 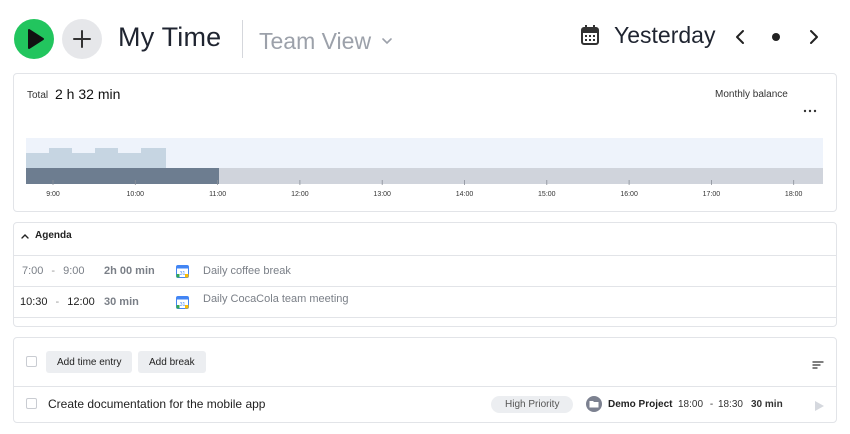 I want to click on add-button, so click(x=82, y=39).